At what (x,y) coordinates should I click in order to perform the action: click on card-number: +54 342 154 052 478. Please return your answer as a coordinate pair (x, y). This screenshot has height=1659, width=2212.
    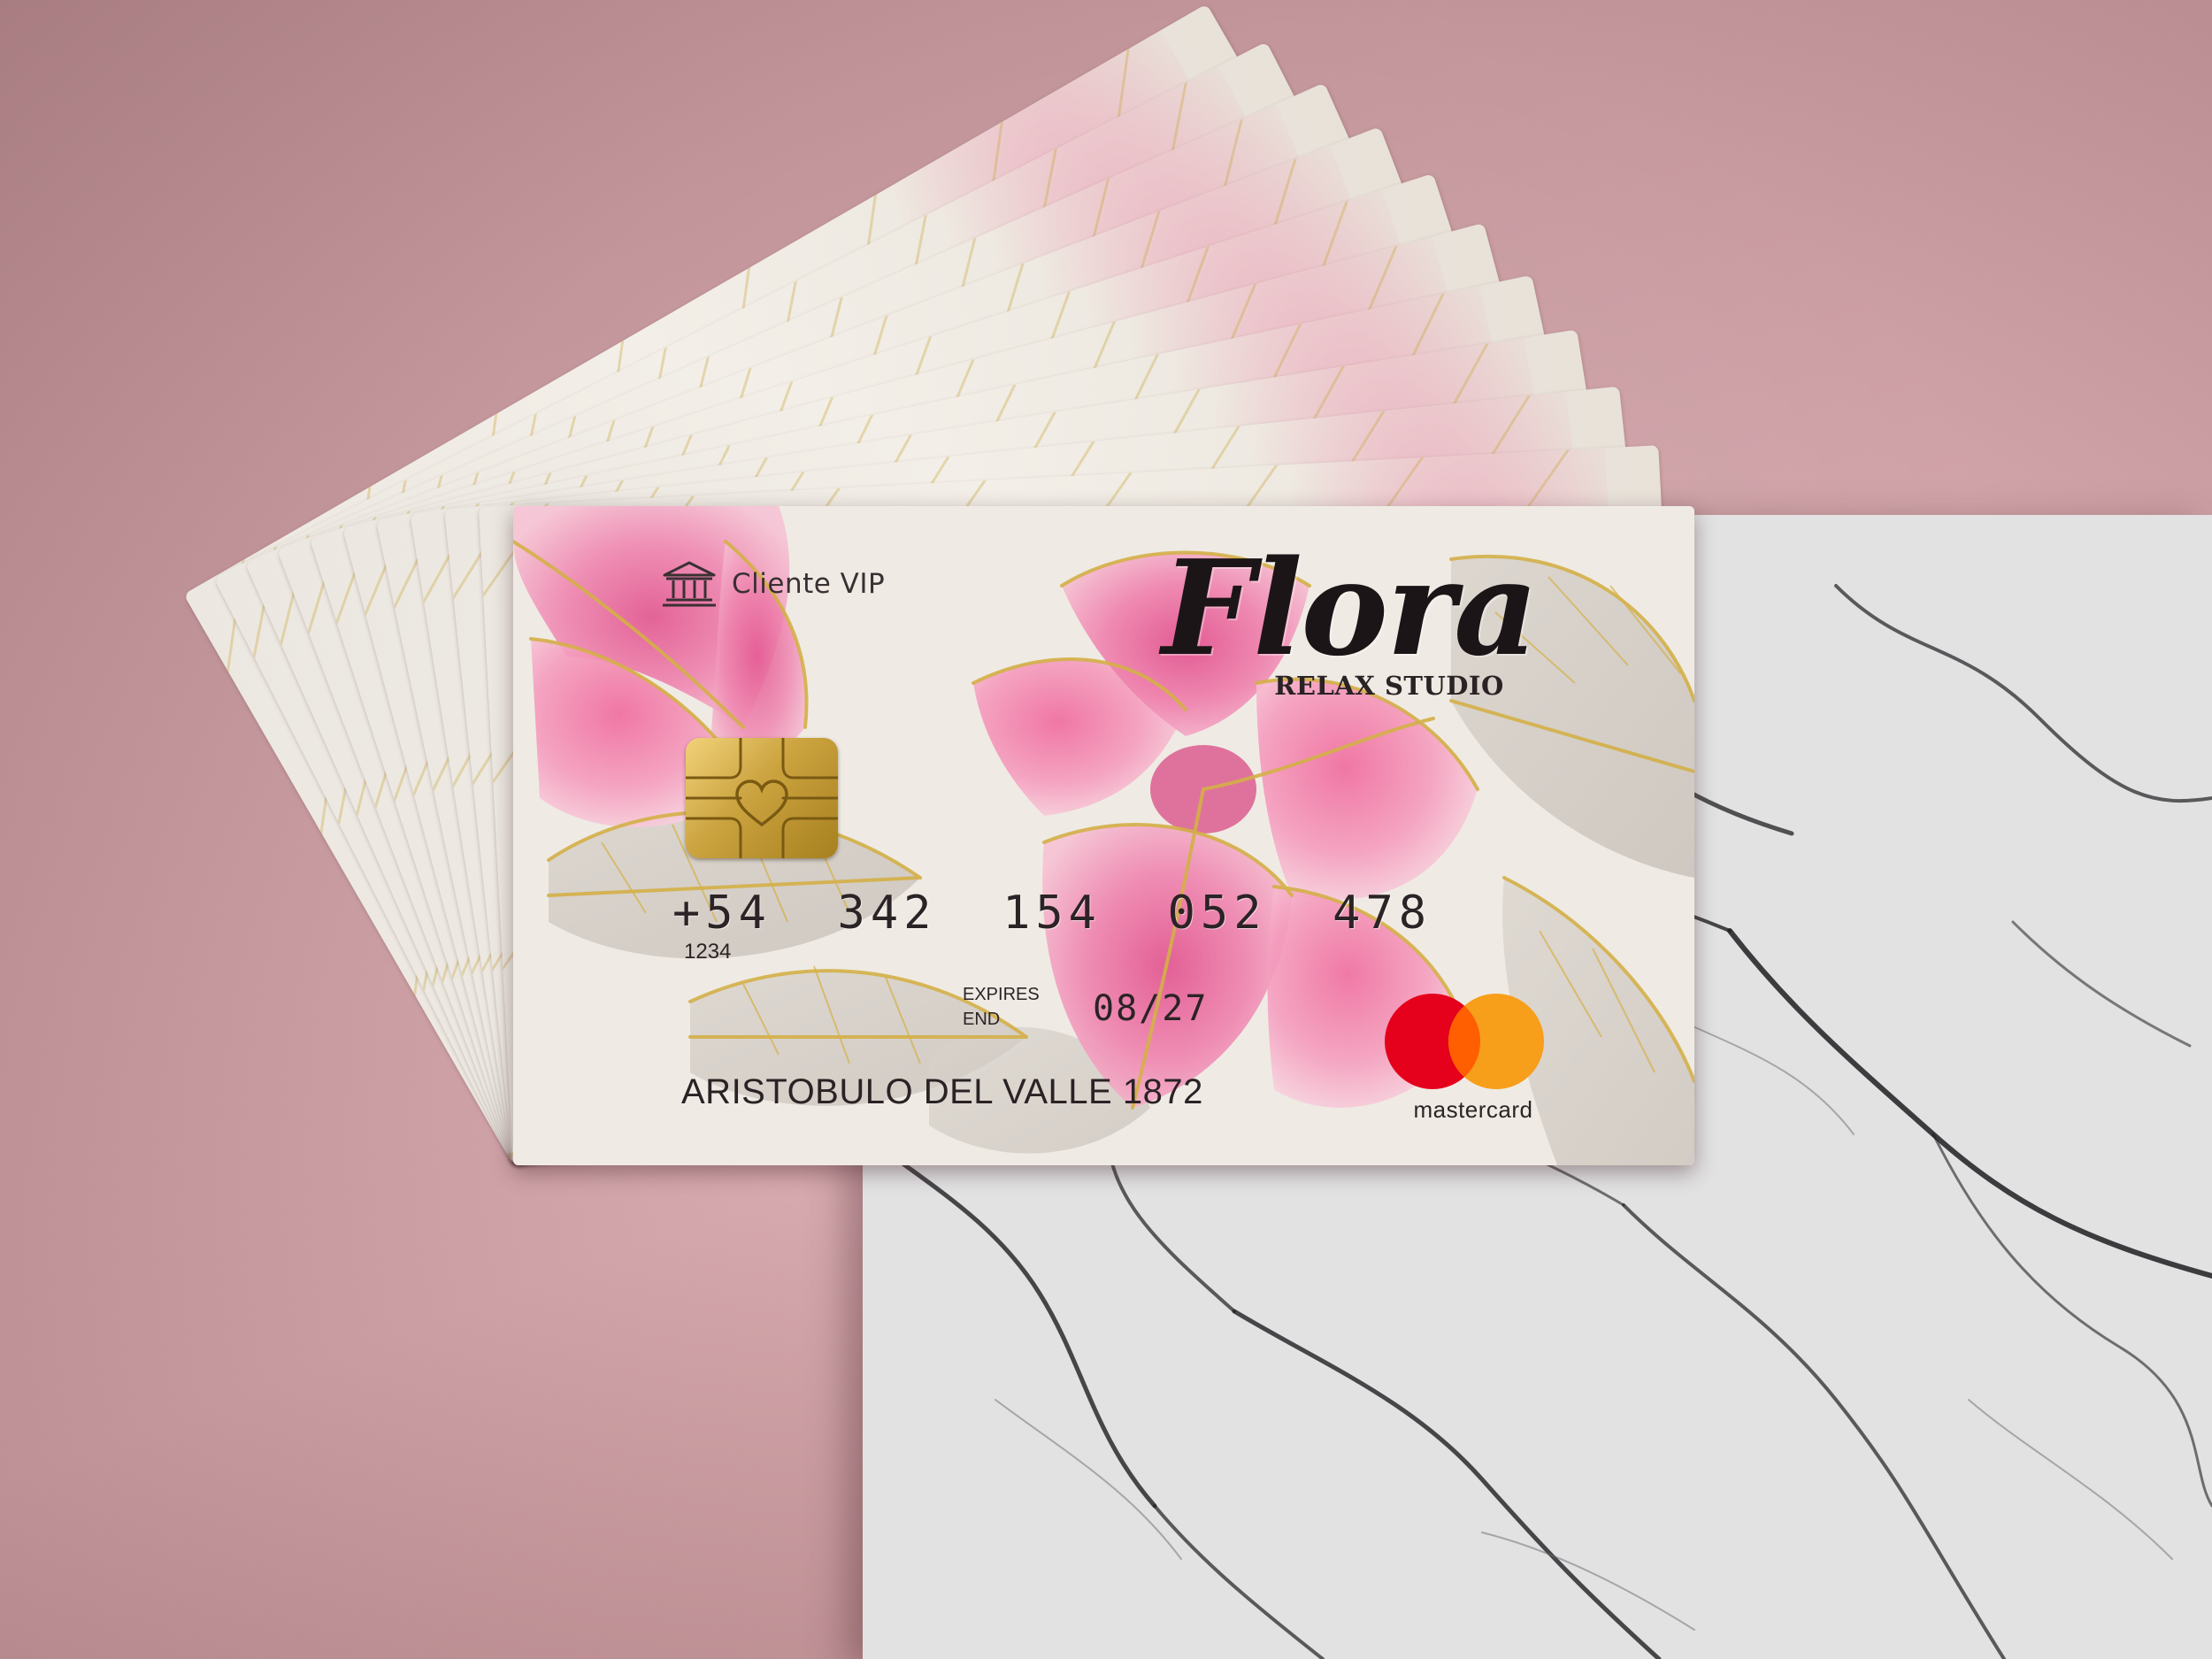
    Looking at the image, I should click on (1052, 914).